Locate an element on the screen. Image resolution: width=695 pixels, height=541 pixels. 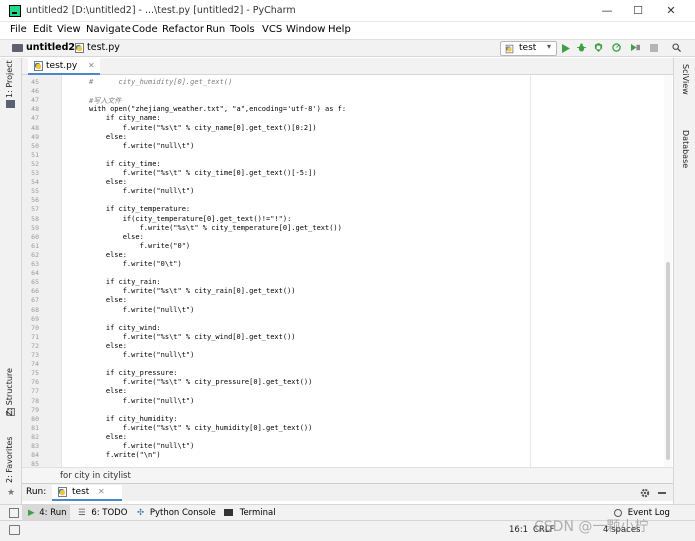
breadcrumb-file: test.py is located at coordinates (103, 47).